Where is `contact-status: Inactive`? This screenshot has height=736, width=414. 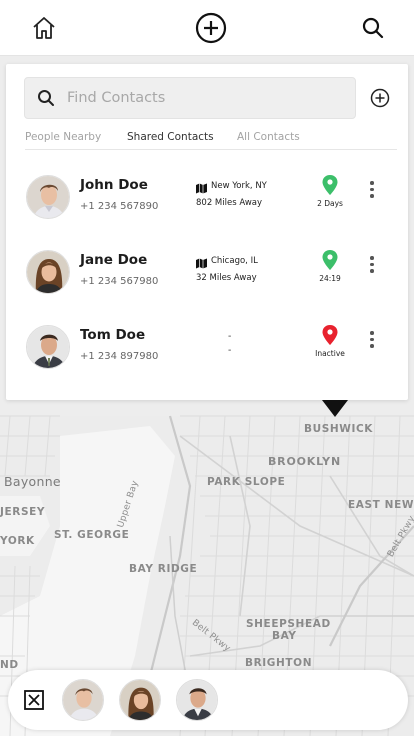 contact-status: Inactive is located at coordinates (330, 345).